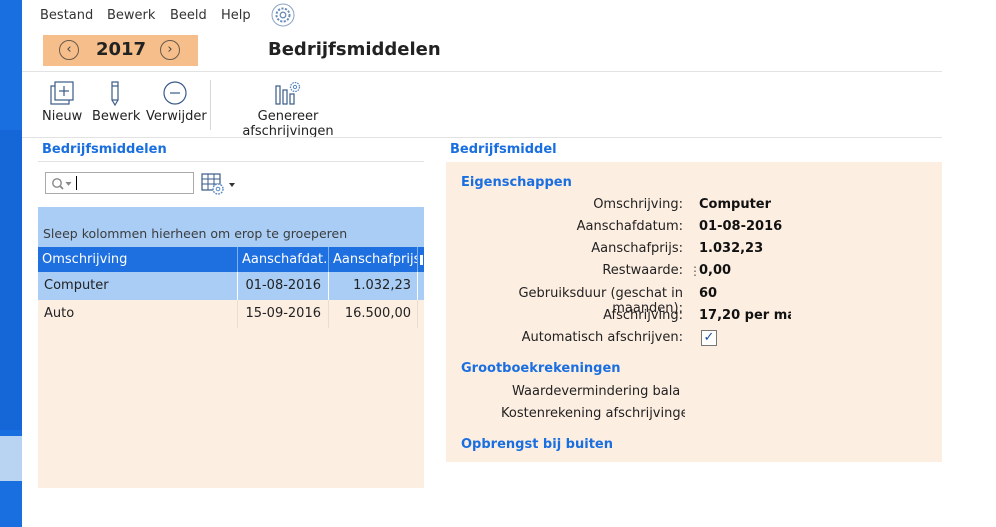  I want to click on label-afschrijving: Afschrijving:, so click(643, 315).